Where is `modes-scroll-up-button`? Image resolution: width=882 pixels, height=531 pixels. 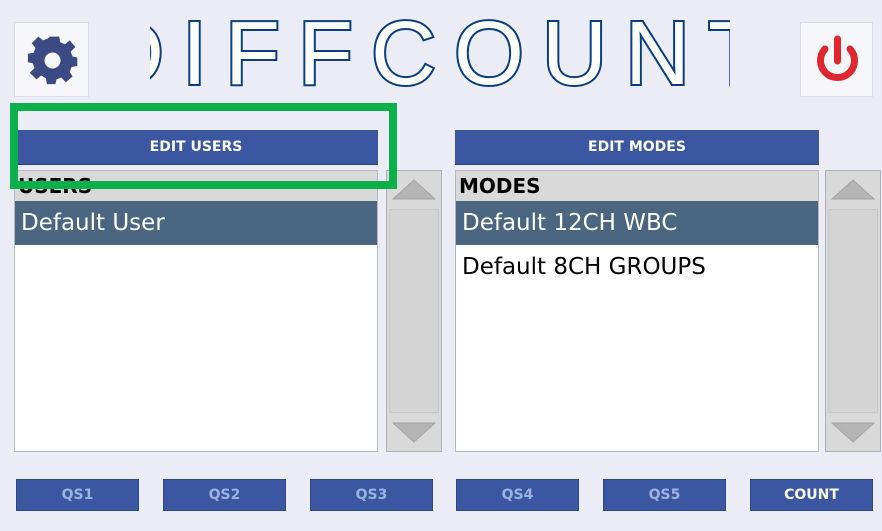 modes-scroll-up-button is located at coordinates (853, 189).